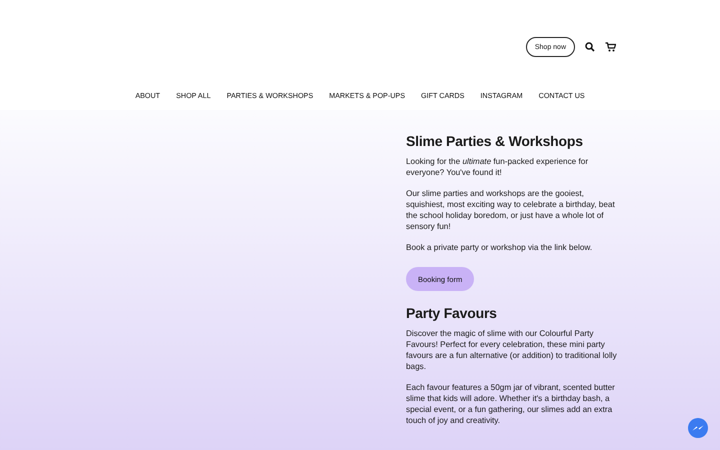  What do you see at coordinates (512, 350) in the screenshot?
I see `paragraph: Discover the magic of slime with our Colourful Party Favours! Perfect for every celebration, these mini party favours are a fun alternative (or addition) to traditional lolly bags.` at bounding box center [512, 350].